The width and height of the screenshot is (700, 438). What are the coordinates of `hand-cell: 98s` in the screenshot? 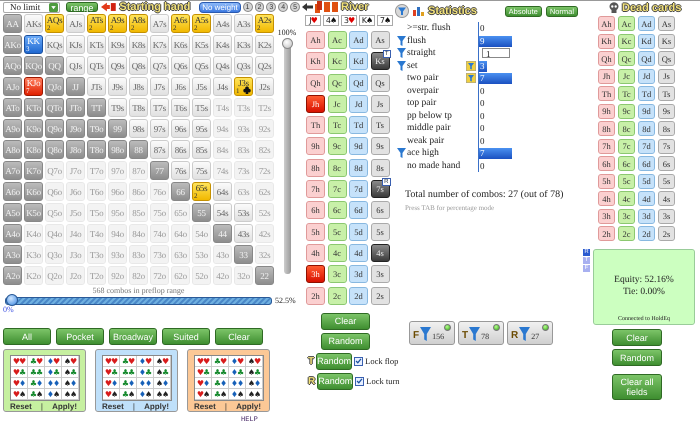 It's located at (138, 128).